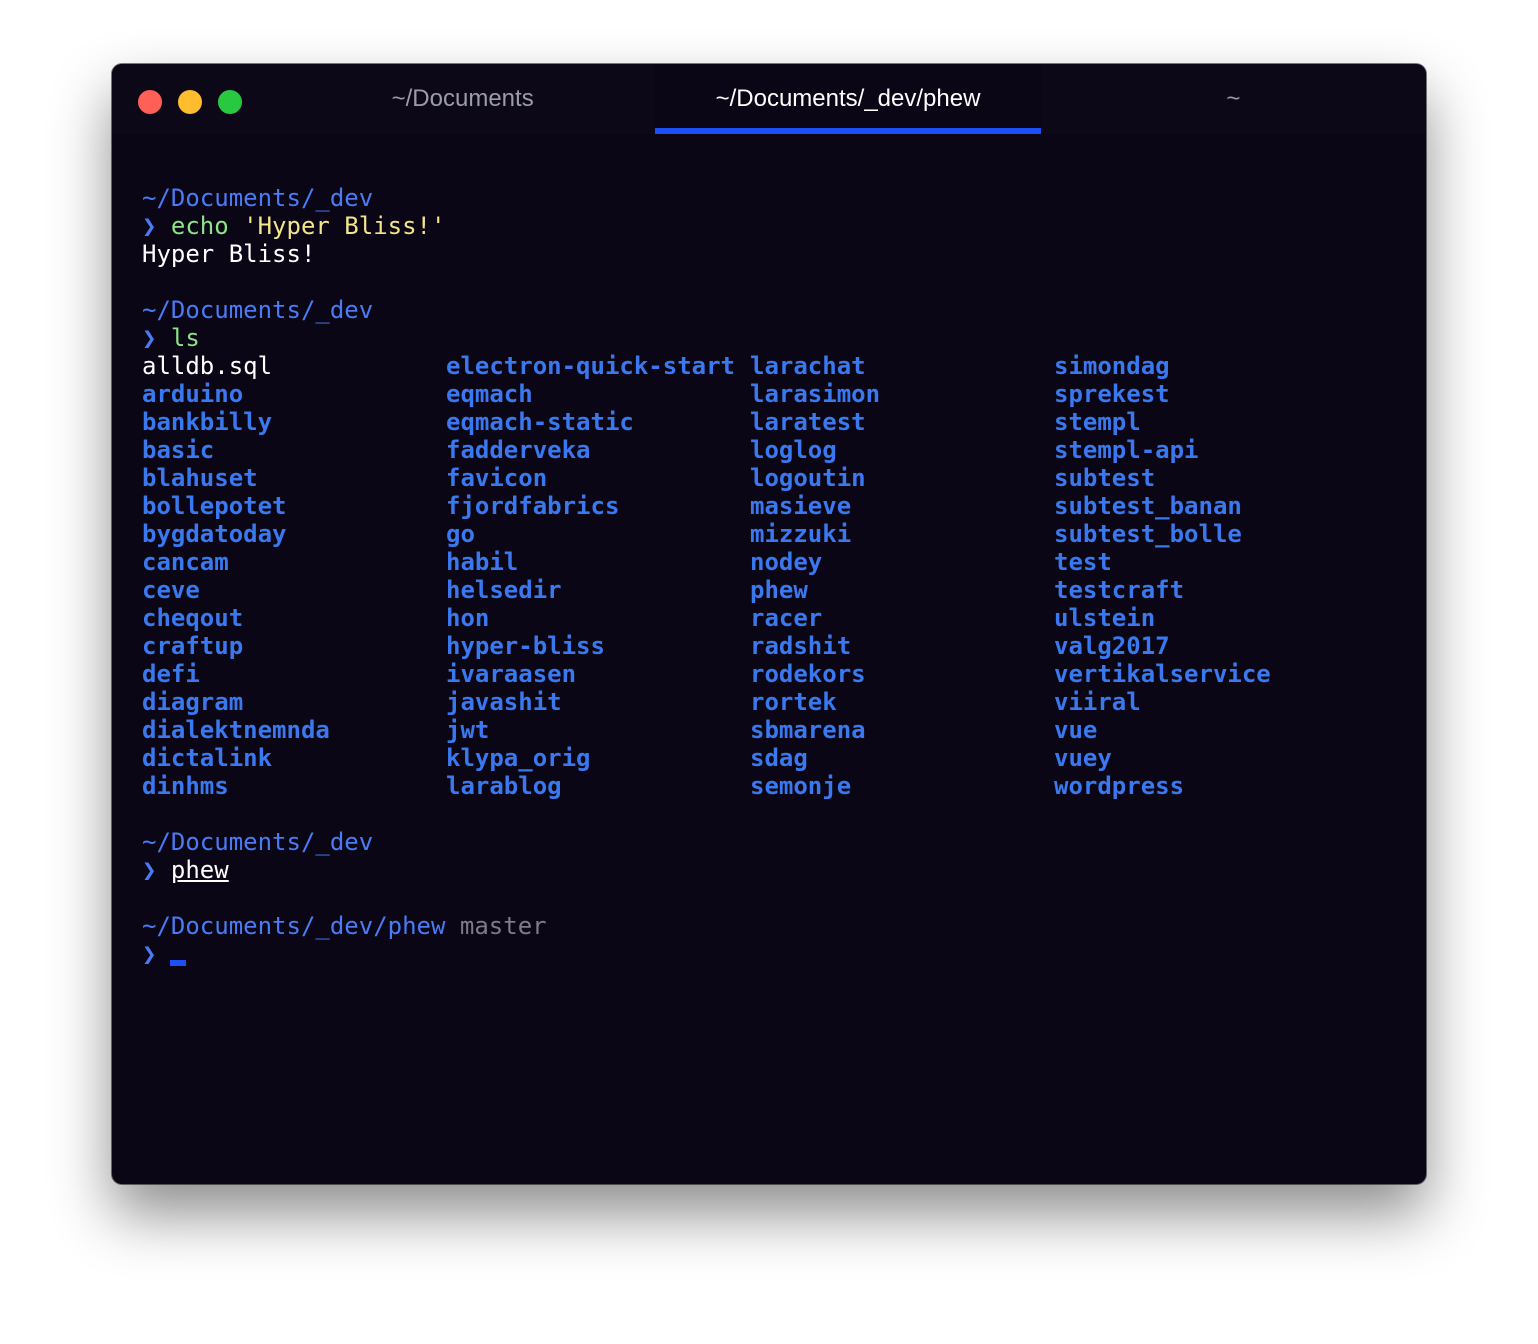 This screenshot has height=1344, width=1538. Describe the element at coordinates (815, 394) in the screenshot. I see `ls-directory-entry: larasimon` at that location.